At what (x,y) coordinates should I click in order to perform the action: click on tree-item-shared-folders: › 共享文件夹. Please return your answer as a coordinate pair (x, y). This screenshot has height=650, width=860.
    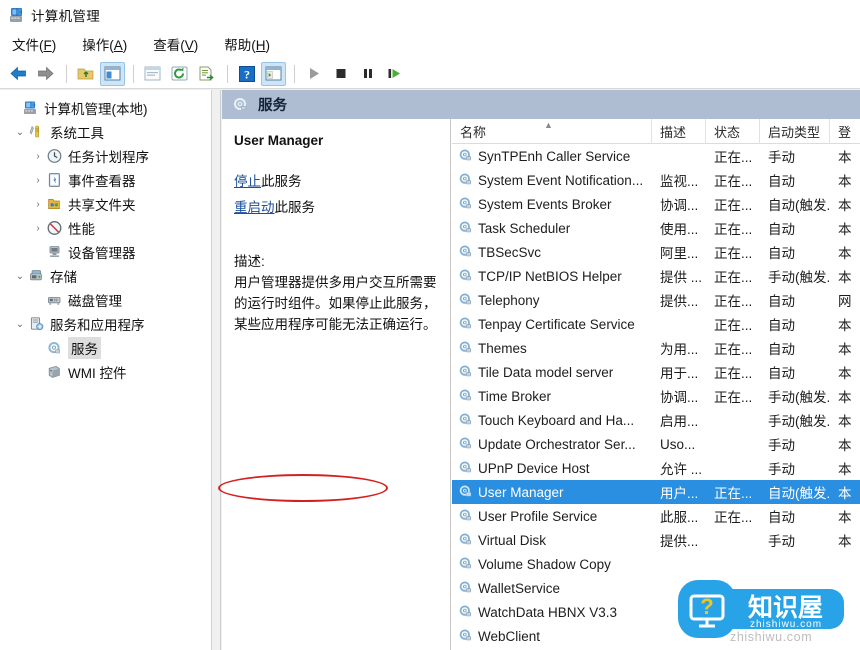
    Looking at the image, I should click on (105, 204).